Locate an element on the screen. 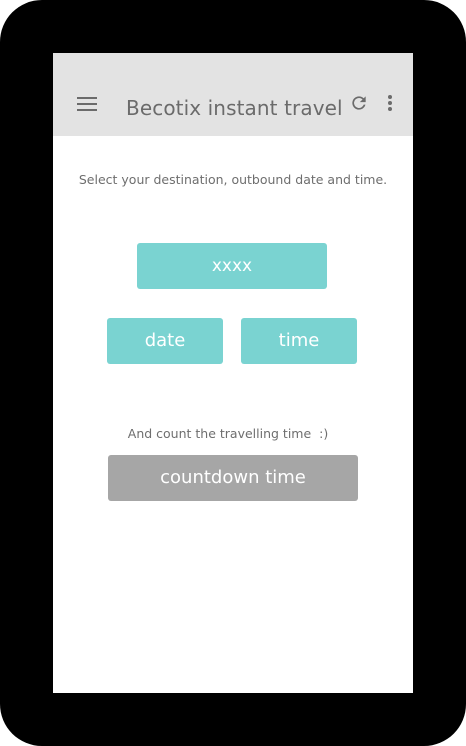  date-button: date is located at coordinates (165, 341).